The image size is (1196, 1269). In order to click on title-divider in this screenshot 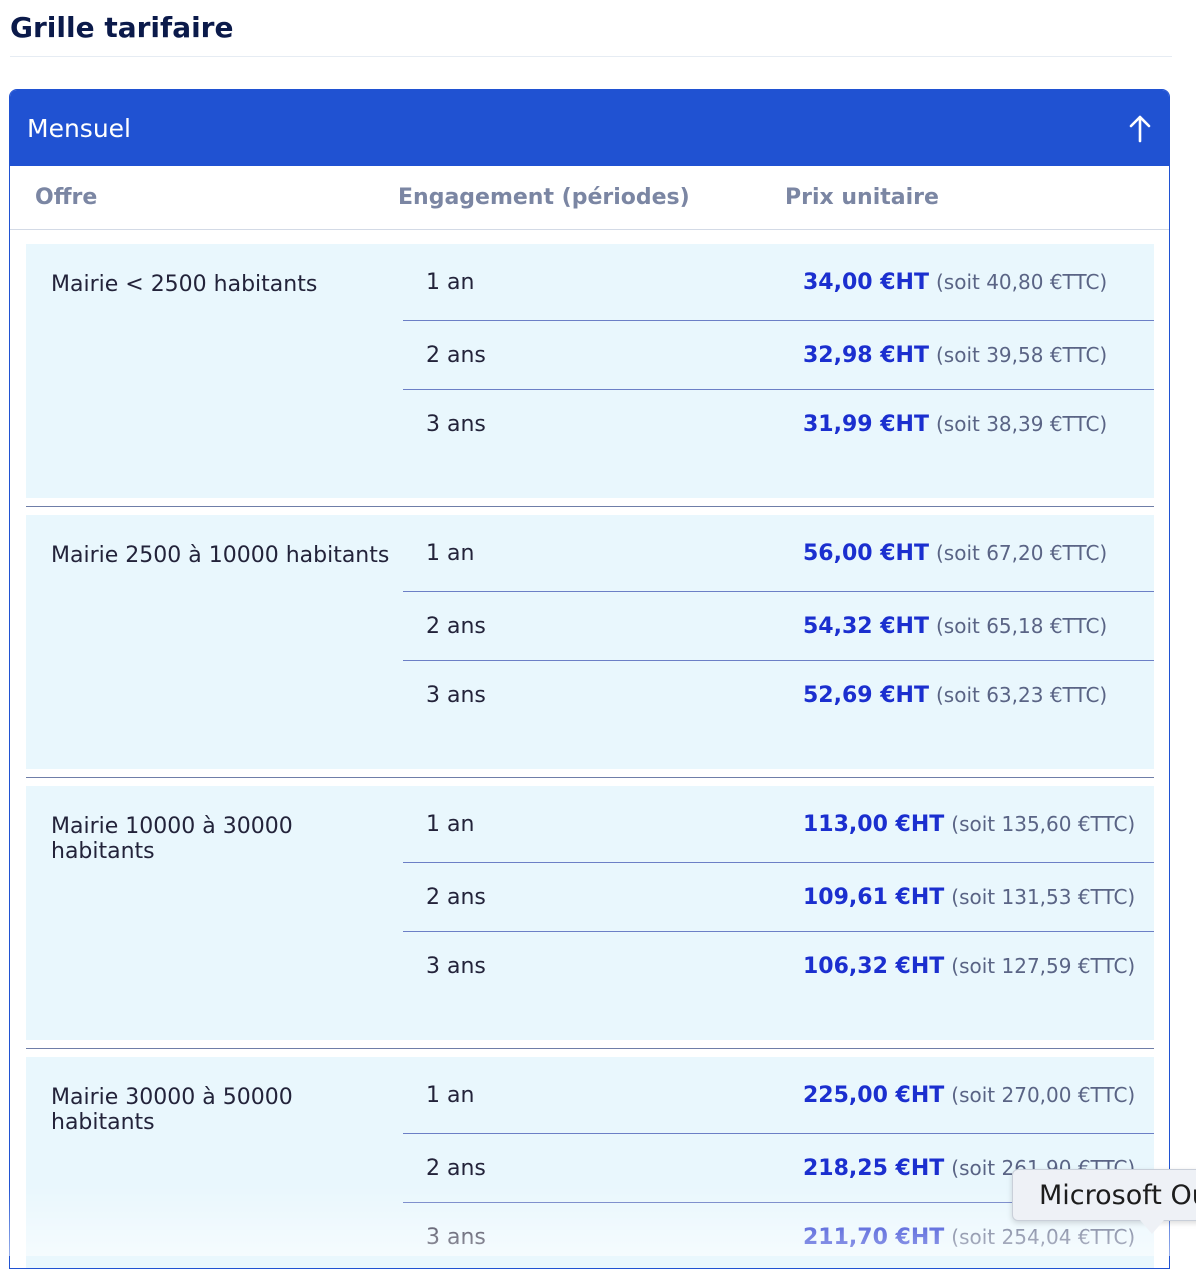, I will do `click(591, 56)`.